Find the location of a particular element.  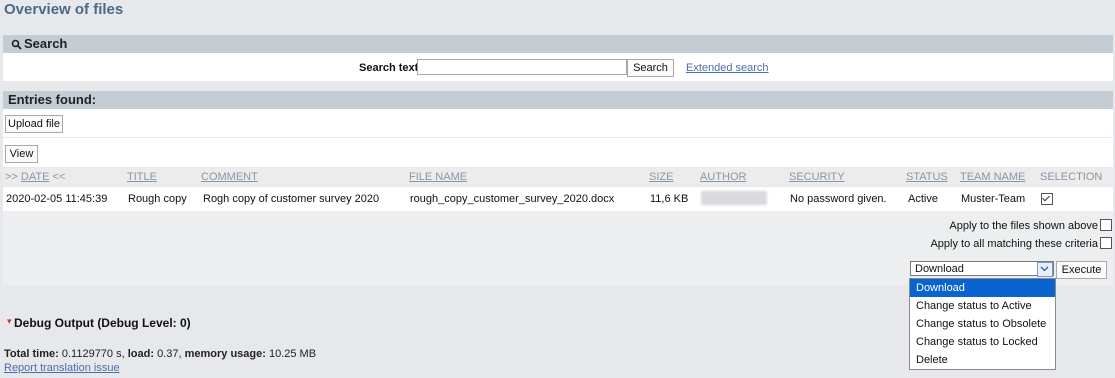

column-header-size: SIZE is located at coordinates (661, 177).